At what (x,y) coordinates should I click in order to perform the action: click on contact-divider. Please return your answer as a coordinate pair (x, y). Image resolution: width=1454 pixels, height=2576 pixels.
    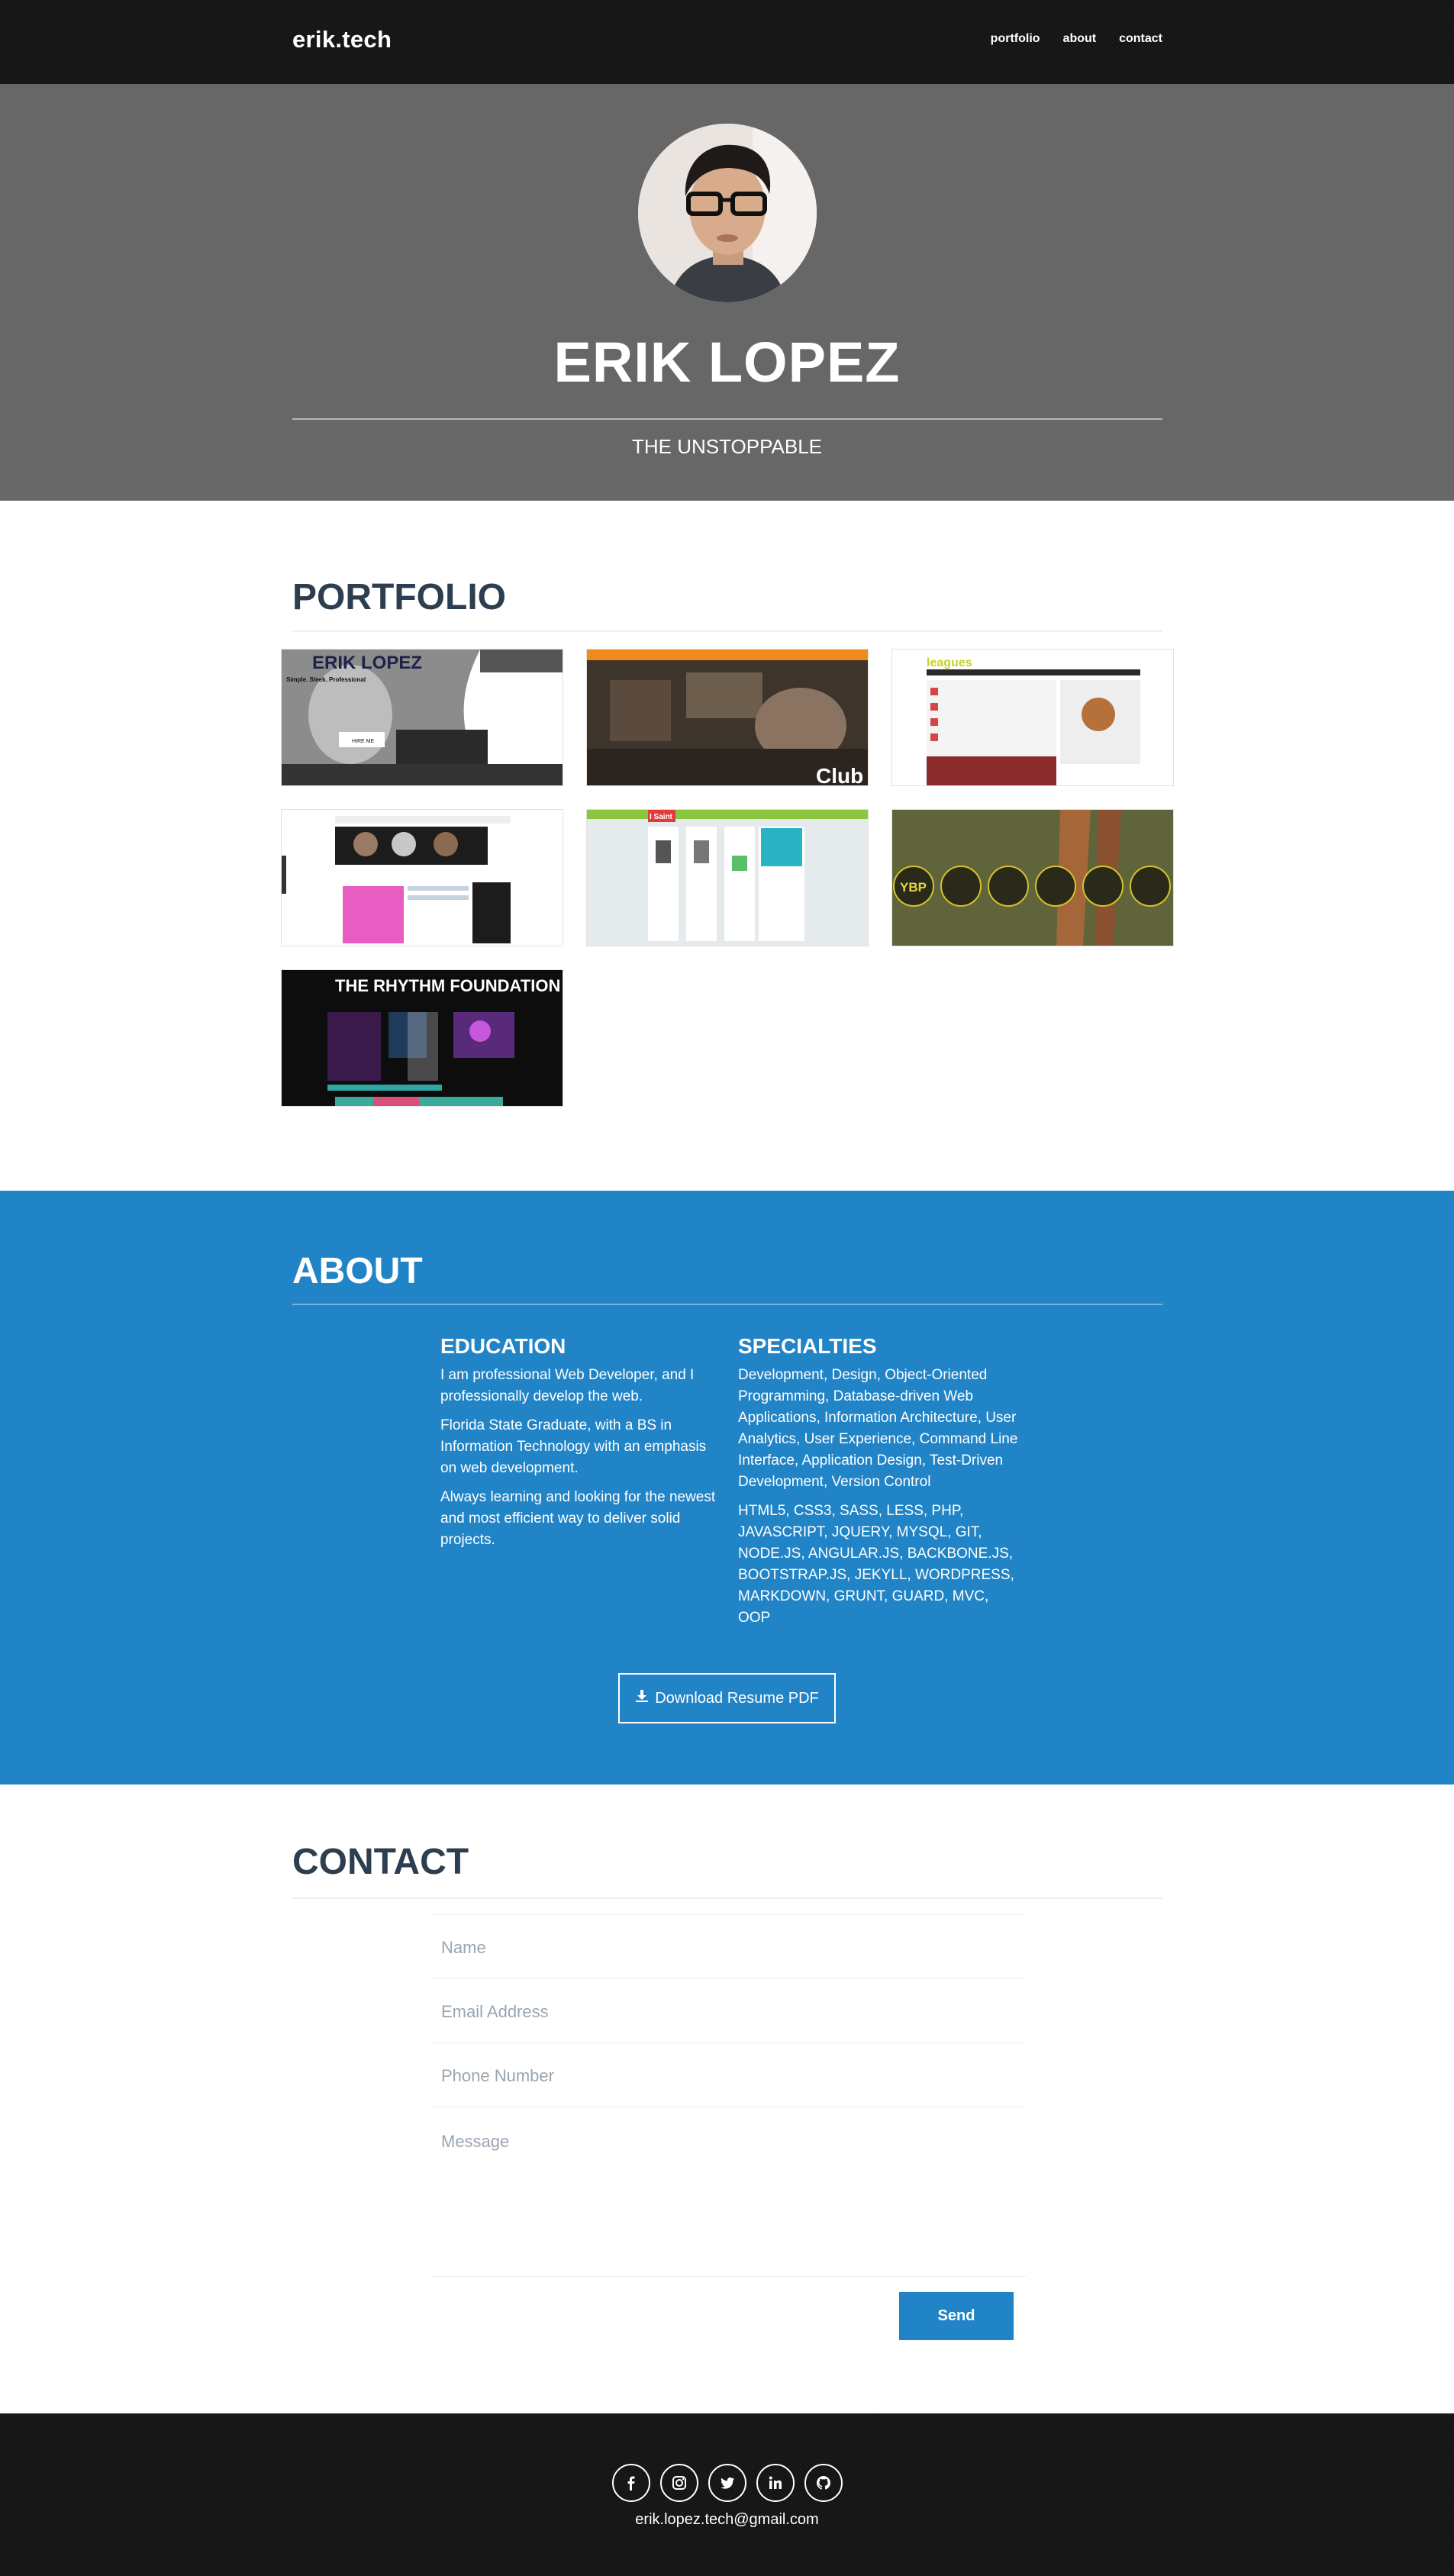
    Looking at the image, I should click on (727, 1898).